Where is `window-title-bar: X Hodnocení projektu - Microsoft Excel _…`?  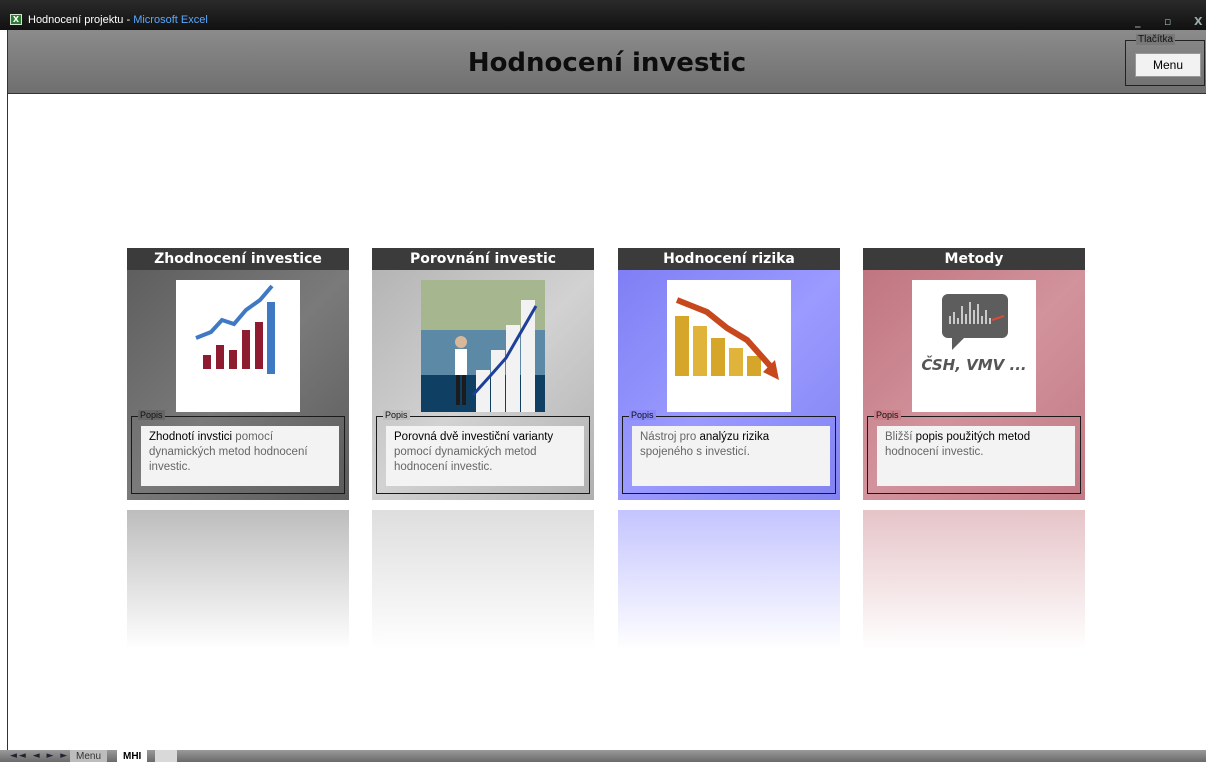 window-title-bar: X Hodnocení projektu - Microsoft Excel _… is located at coordinates (603, 15).